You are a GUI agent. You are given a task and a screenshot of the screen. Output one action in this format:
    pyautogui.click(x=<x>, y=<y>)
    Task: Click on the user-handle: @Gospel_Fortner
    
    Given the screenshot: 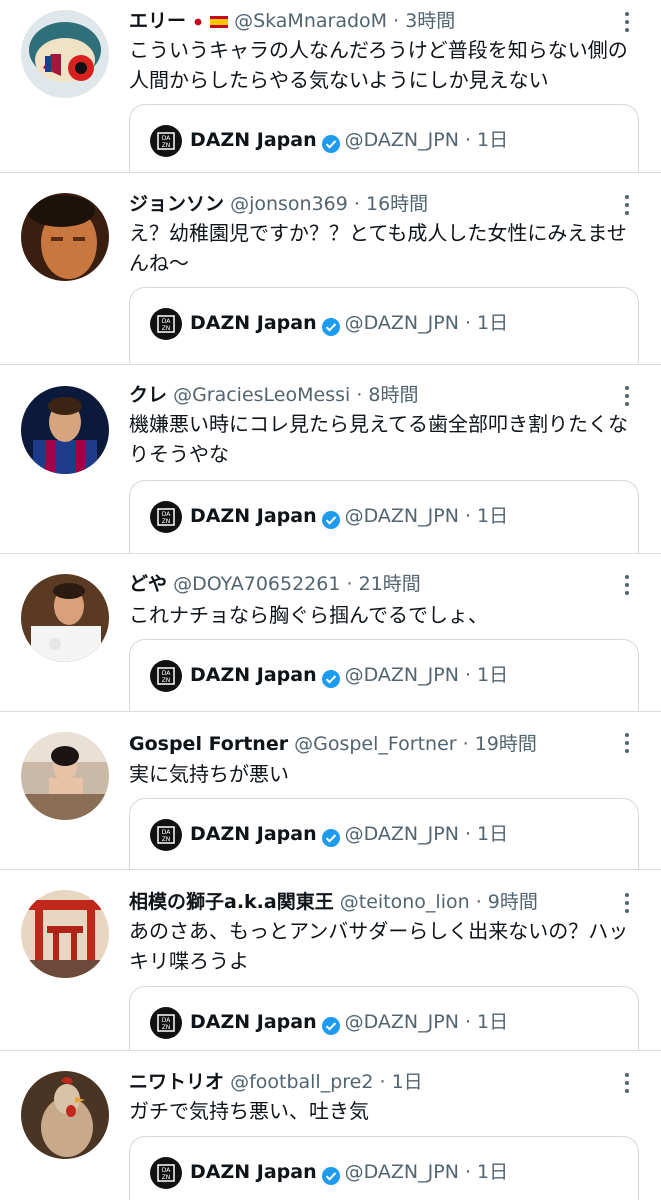 What is the action you would take?
    pyautogui.click(x=375, y=744)
    